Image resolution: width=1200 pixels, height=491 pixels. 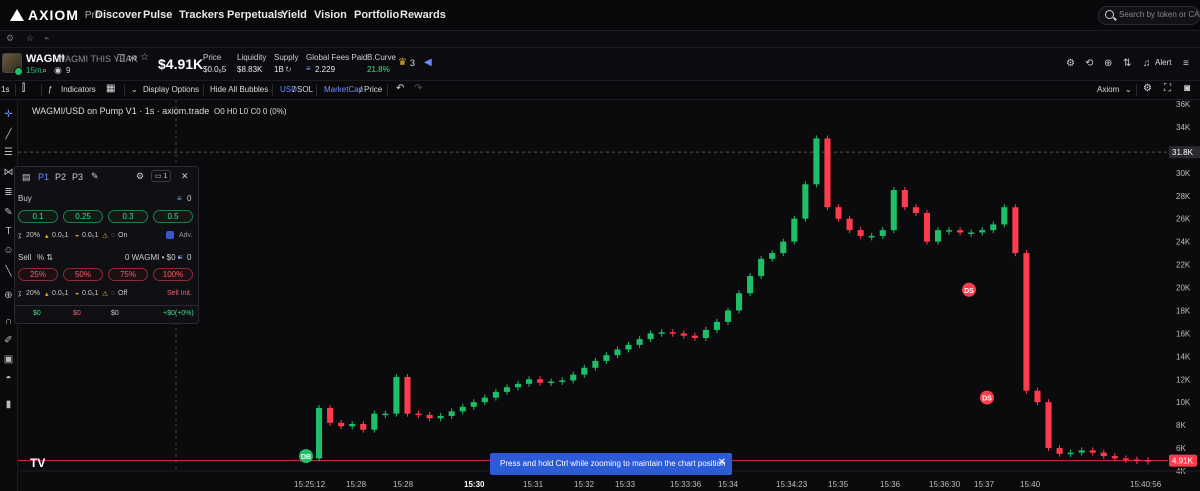 What do you see at coordinates (128, 274) in the screenshot?
I see `sell-percent-button: 75%` at bounding box center [128, 274].